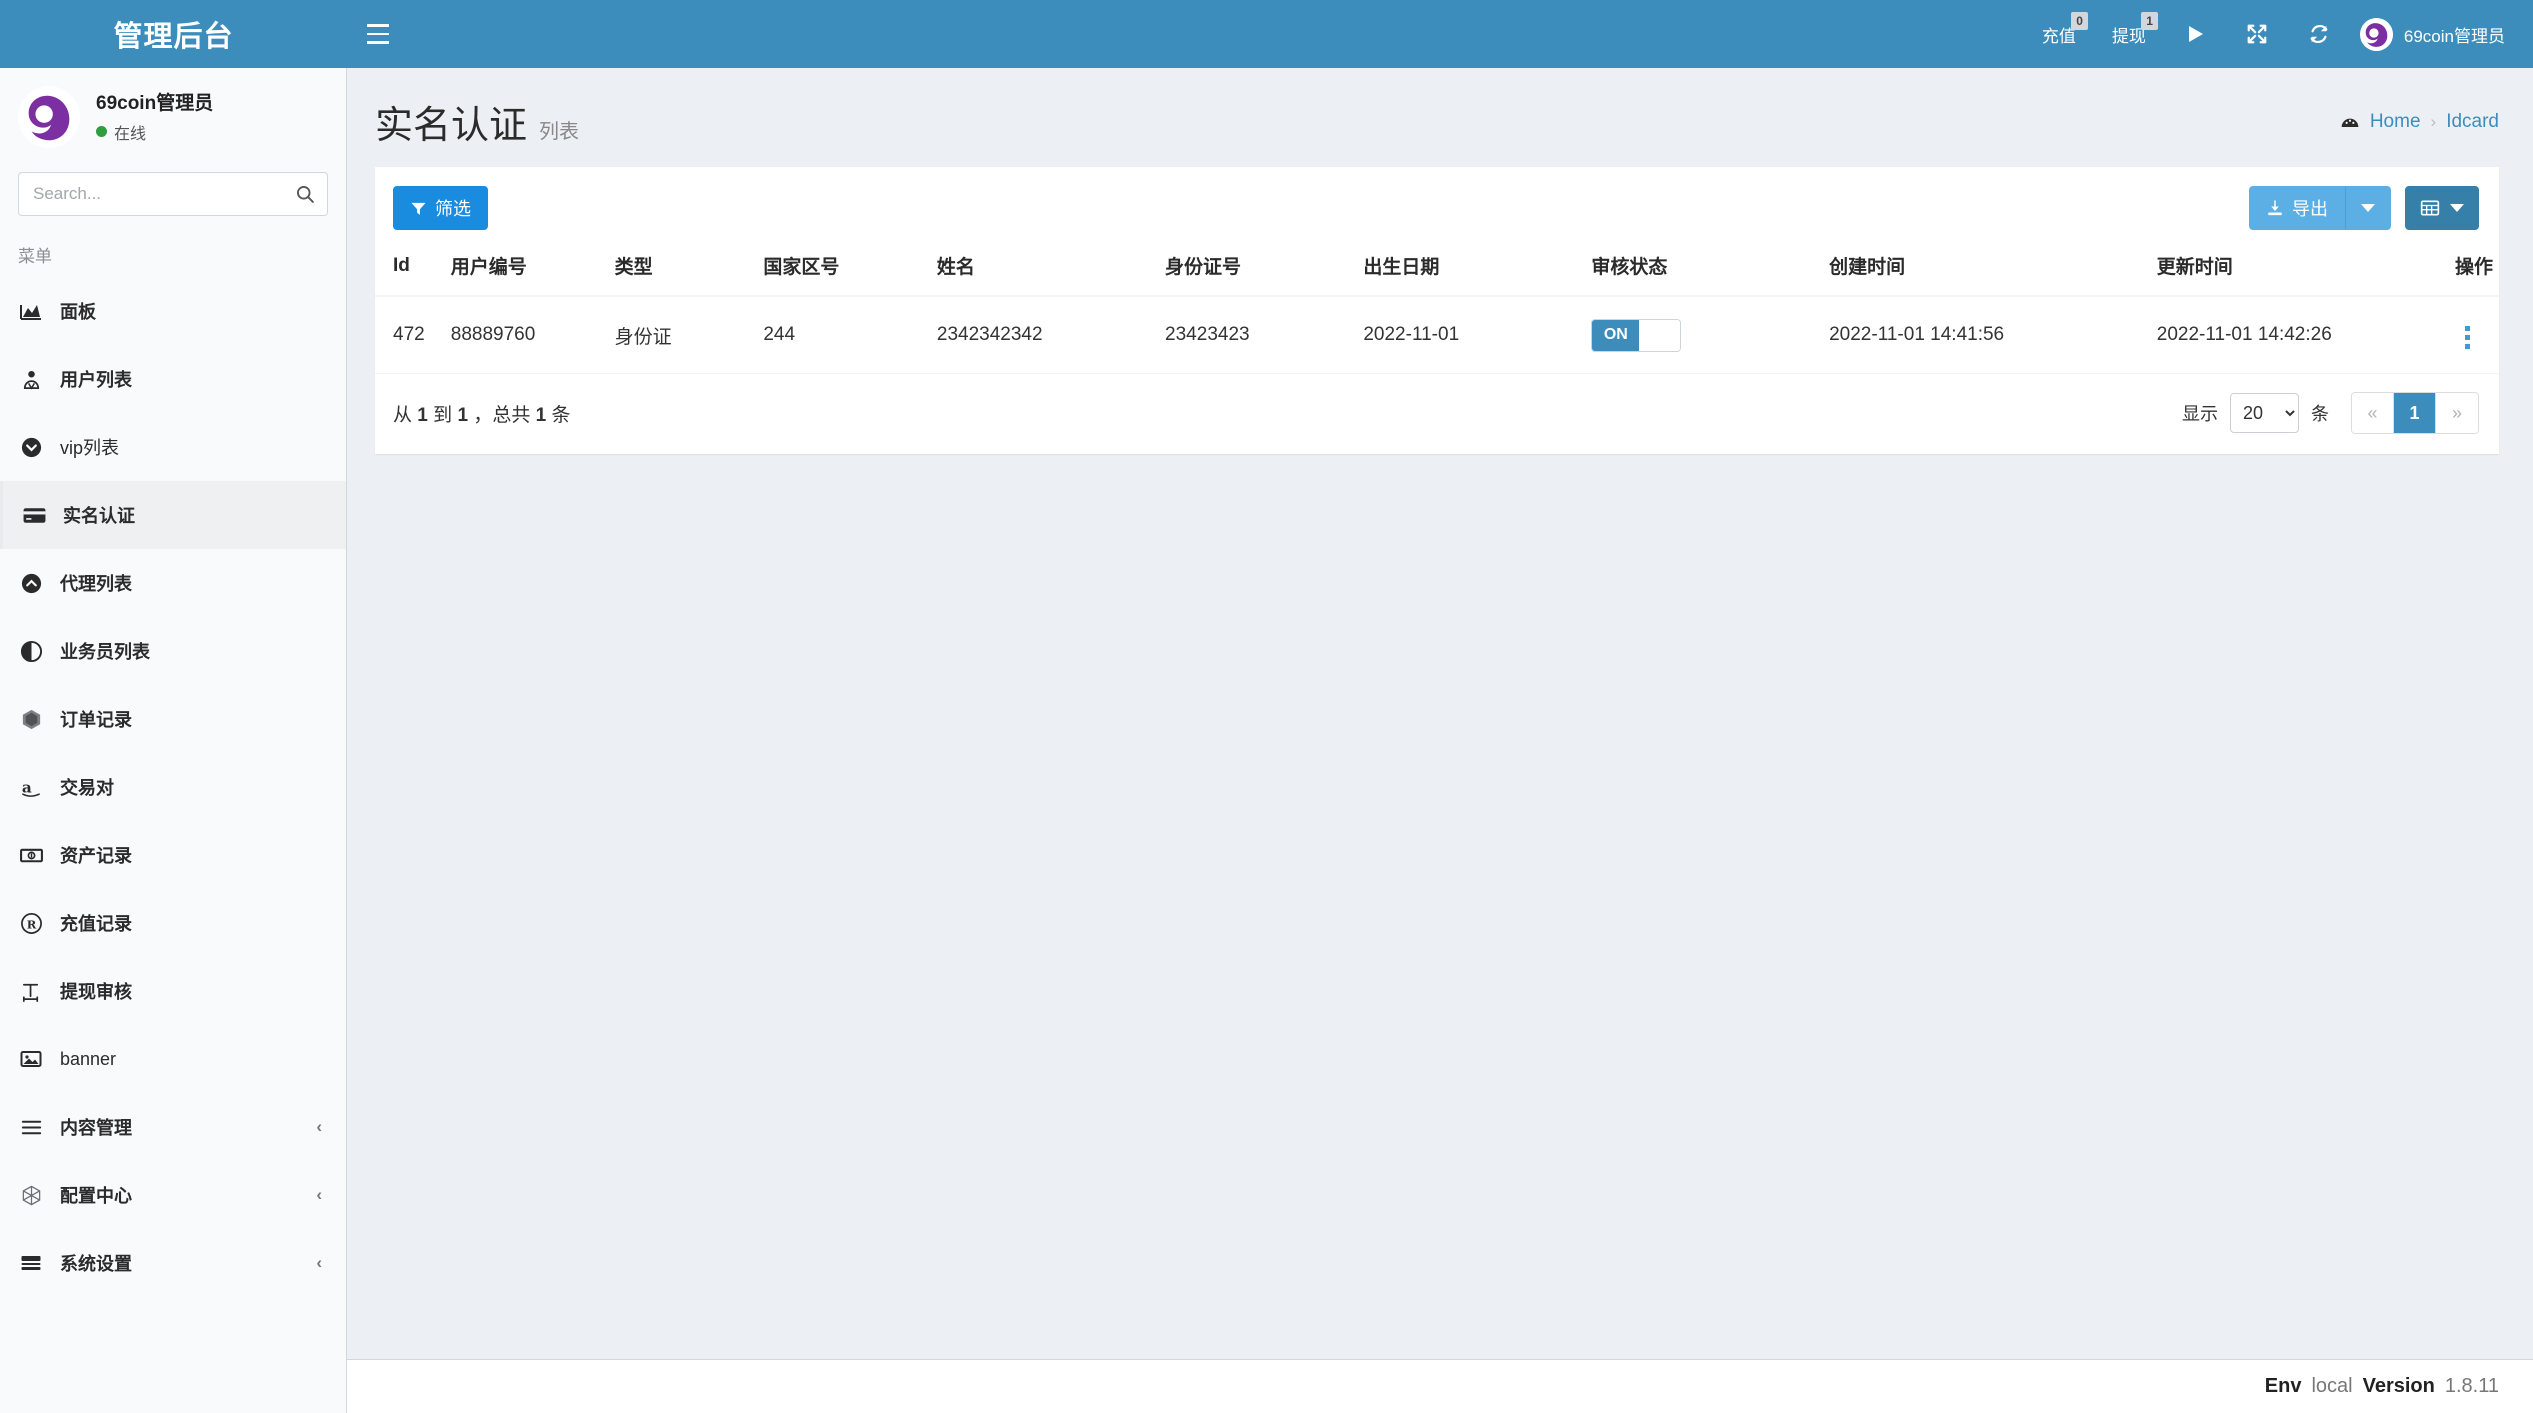 The height and width of the screenshot is (1413, 2533). Describe the element at coordinates (31, 379) in the screenshot. I see `user-icon` at that location.